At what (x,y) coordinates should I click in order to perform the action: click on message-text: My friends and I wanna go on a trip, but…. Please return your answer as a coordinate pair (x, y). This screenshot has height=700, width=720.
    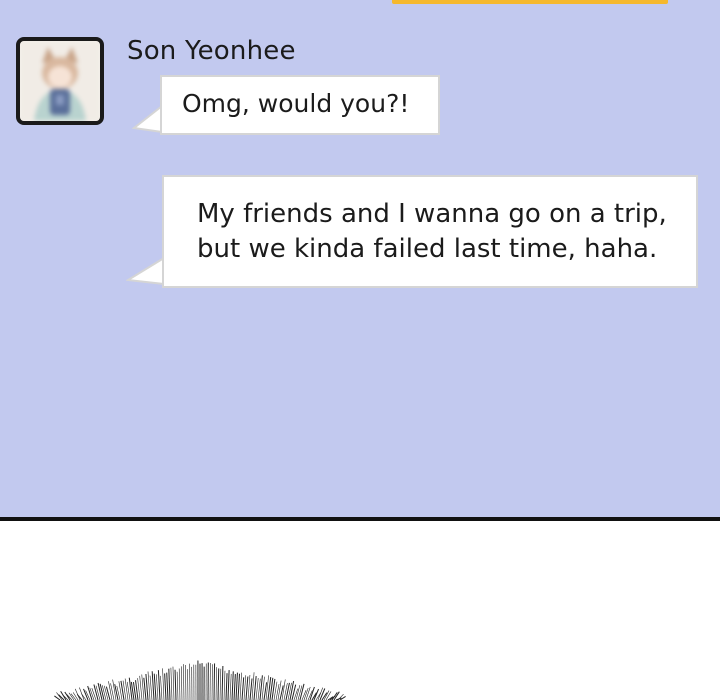
    Looking at the image, I should click on (432, 231).